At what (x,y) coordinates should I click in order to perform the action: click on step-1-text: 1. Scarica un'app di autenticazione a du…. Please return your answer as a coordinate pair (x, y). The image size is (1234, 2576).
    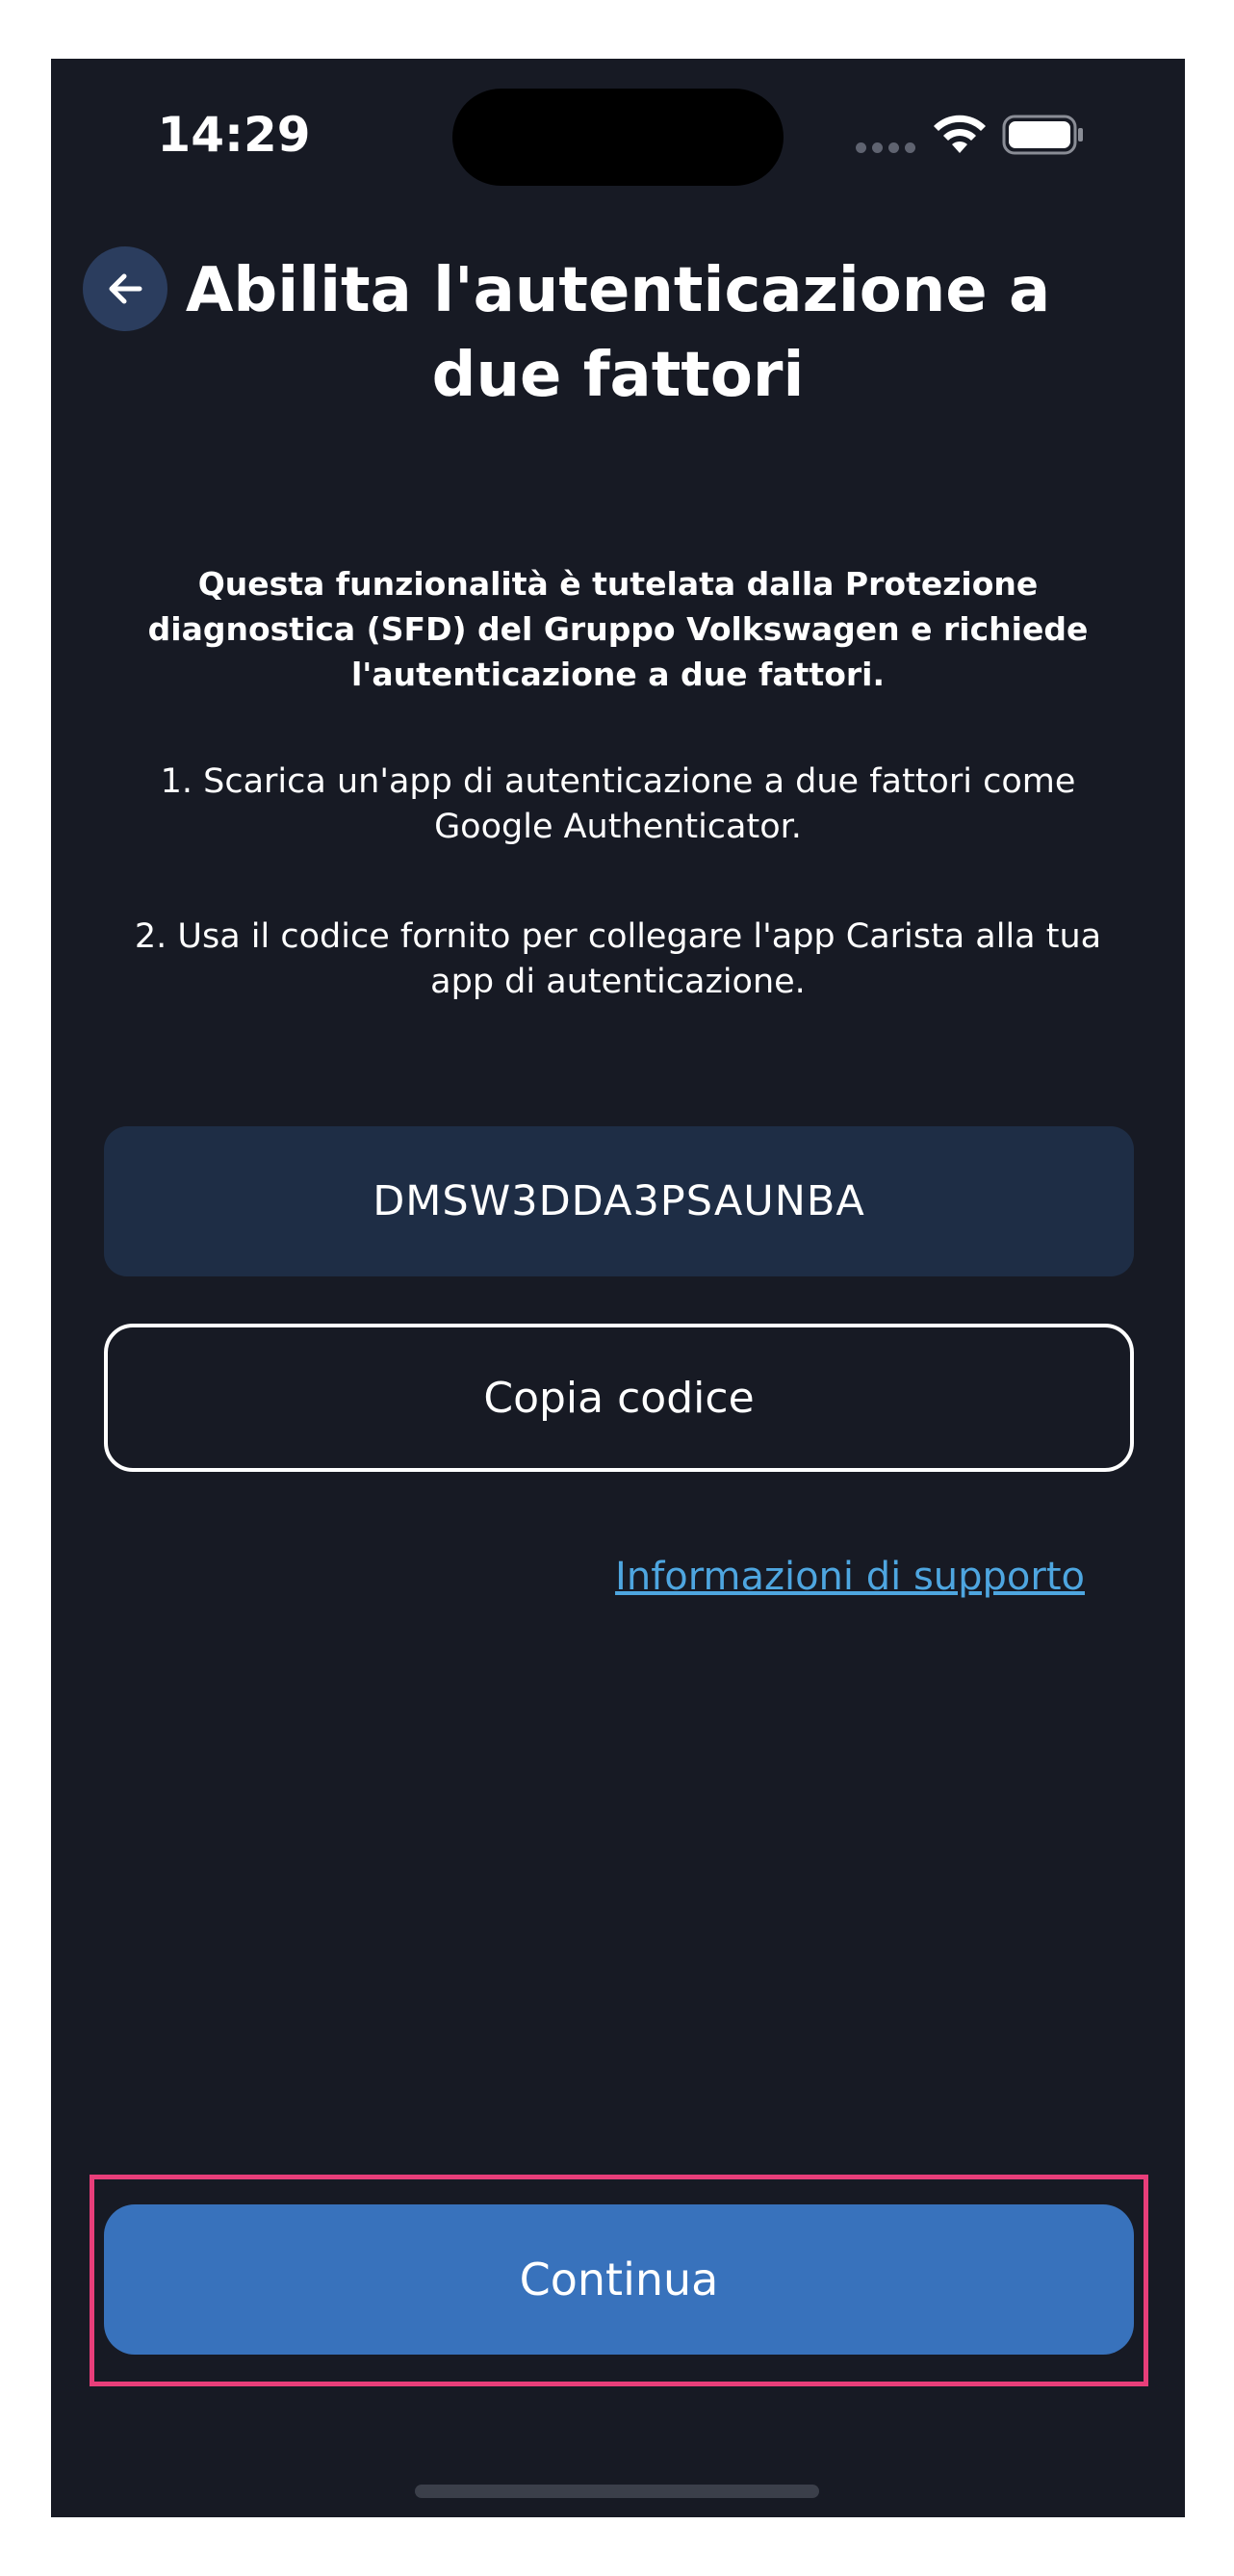
    Looking at the image, I should click on (618, 804).